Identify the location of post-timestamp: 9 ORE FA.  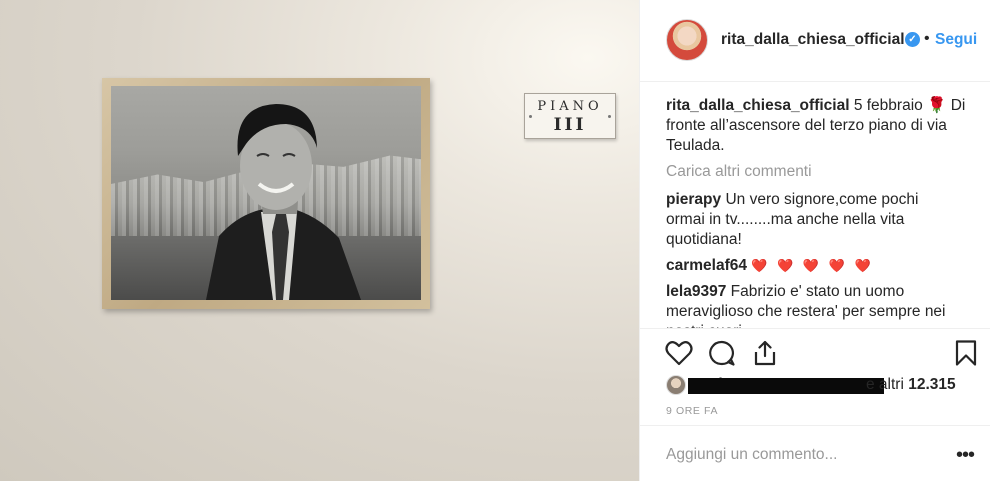
(692, 411).